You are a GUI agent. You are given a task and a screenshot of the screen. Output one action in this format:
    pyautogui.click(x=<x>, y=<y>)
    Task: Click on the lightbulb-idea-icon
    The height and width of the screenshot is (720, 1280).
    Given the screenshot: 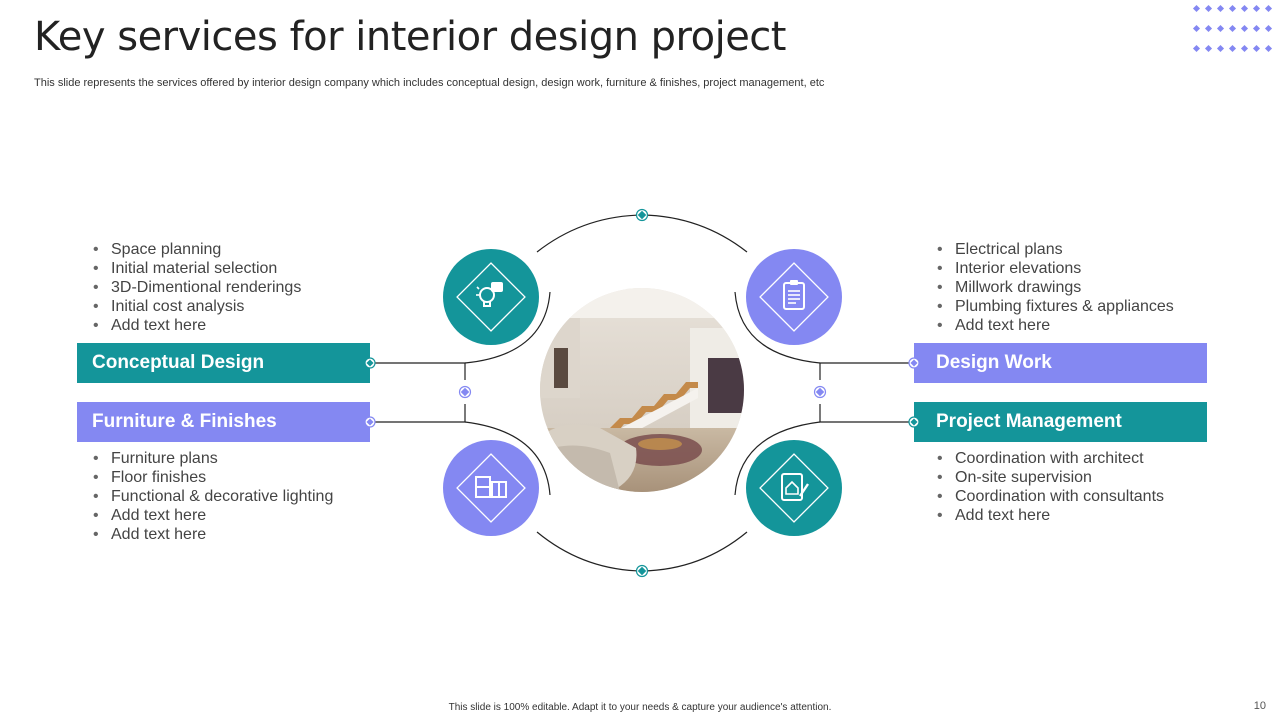 What is the action you would take?
    pyautogui.click(x=491, y=297)
    